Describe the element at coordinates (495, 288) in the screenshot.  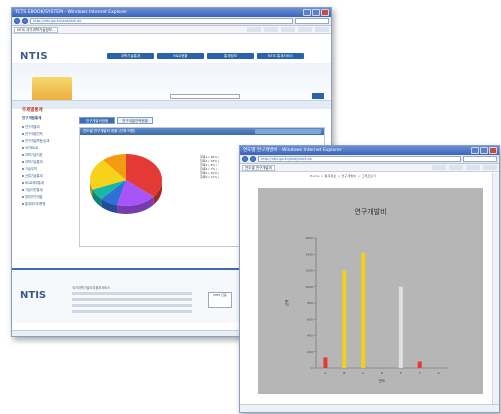
I see `vertical-scrollbar` at that location.